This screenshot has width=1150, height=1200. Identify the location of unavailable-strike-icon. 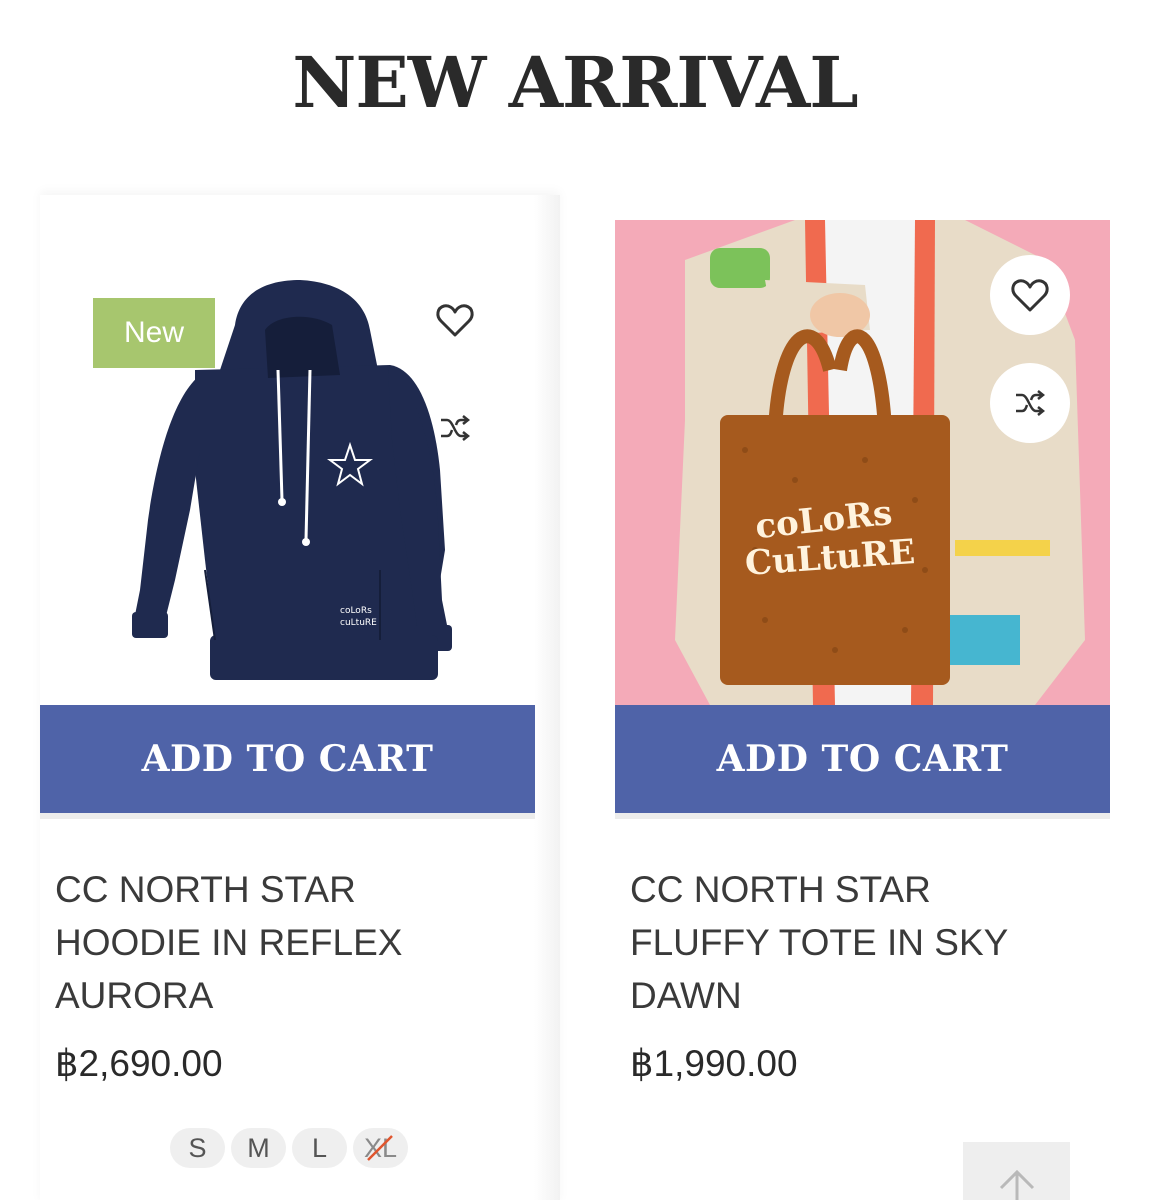
(380, 1148).